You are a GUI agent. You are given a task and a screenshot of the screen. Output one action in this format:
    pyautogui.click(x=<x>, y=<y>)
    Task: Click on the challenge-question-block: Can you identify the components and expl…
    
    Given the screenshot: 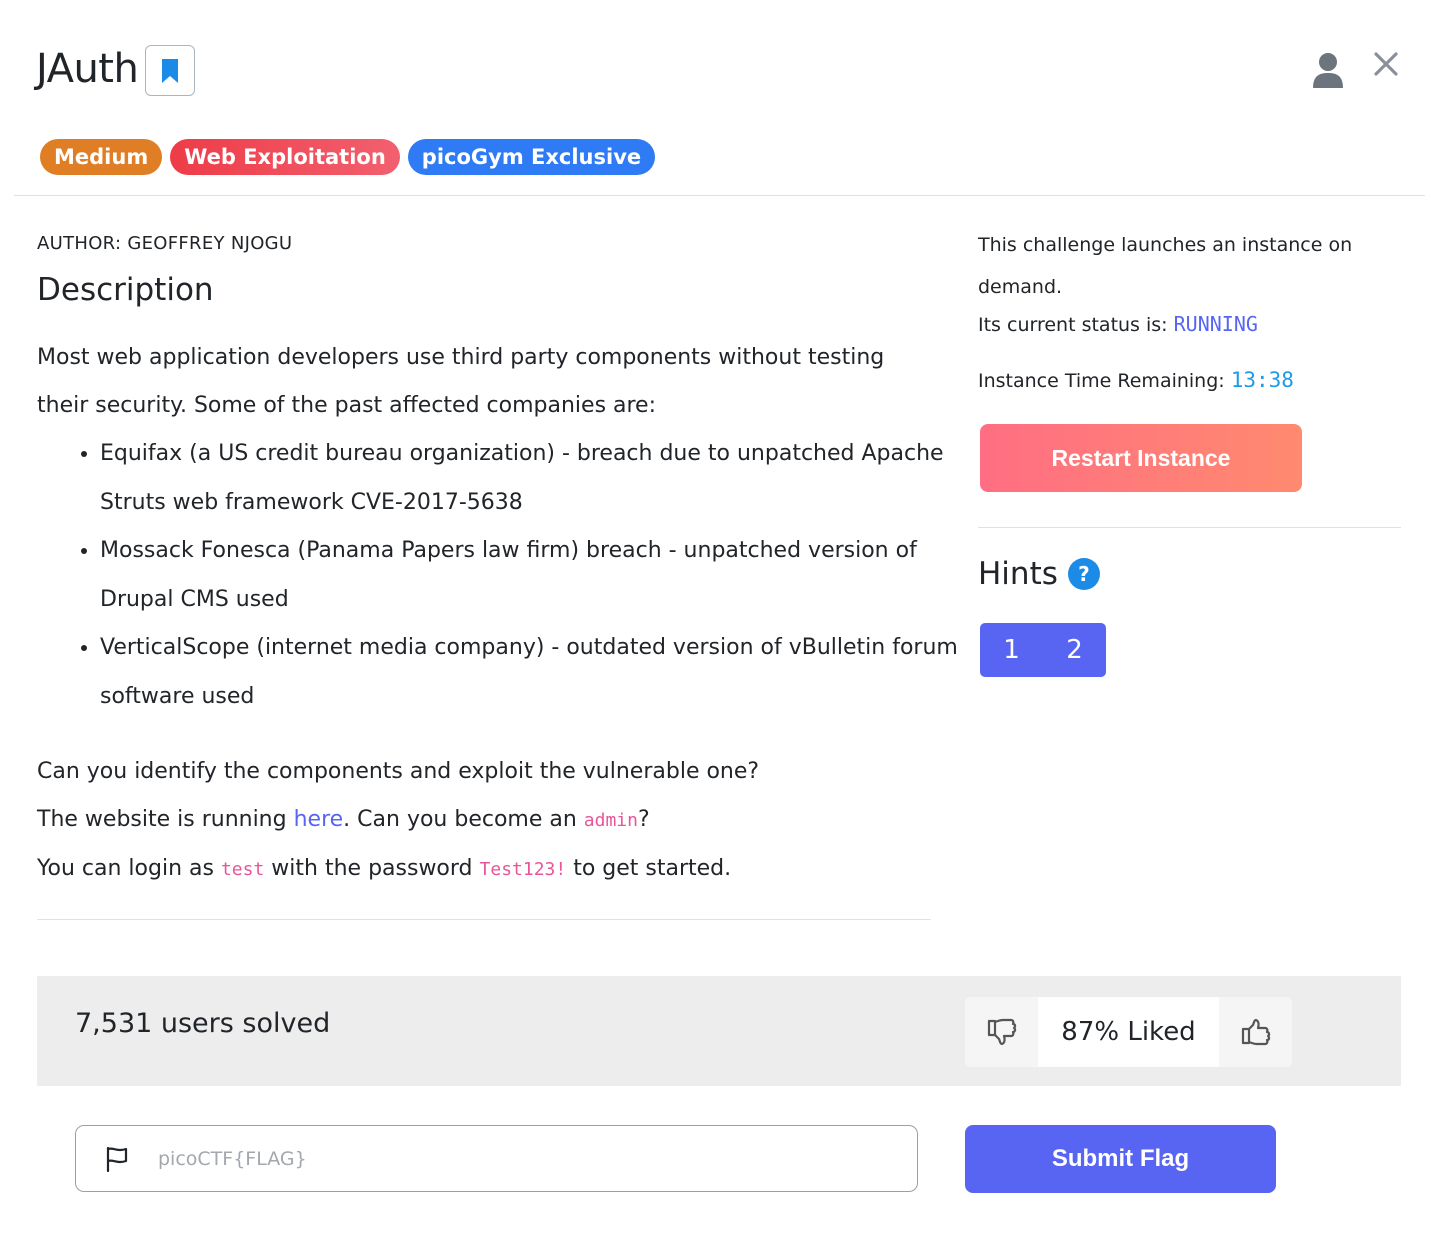 What is the action you would take?
    pyautogui.click(x=487, y=821)
    